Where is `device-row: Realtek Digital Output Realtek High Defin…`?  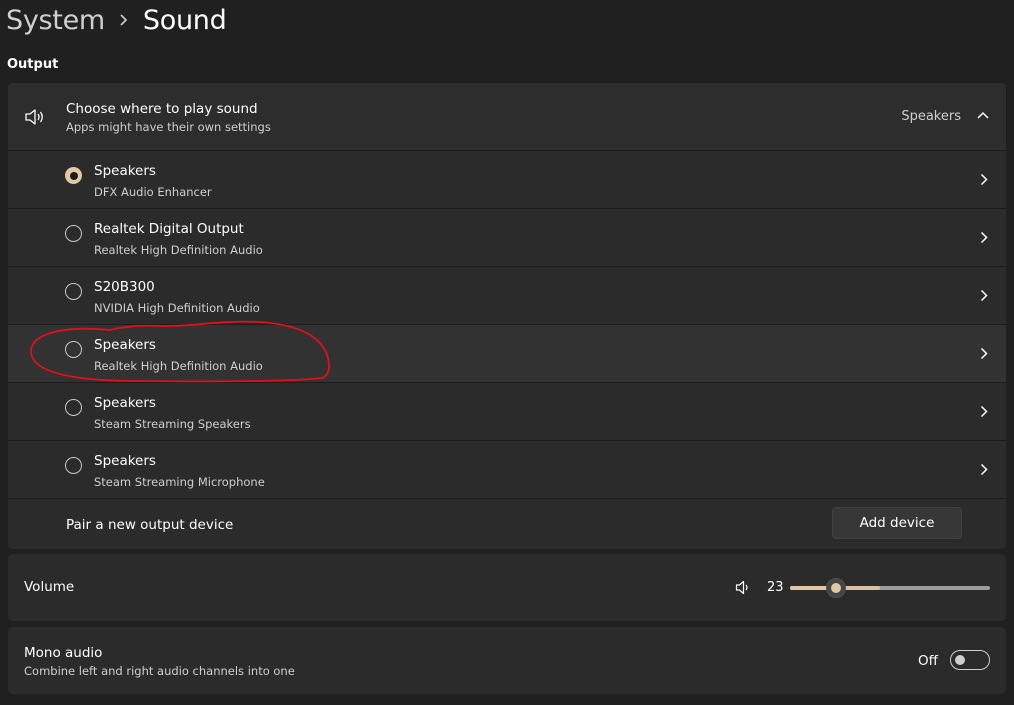 device-row: Realtek Digital Output Realtek High Defin… is located at coordinates (507, 238).